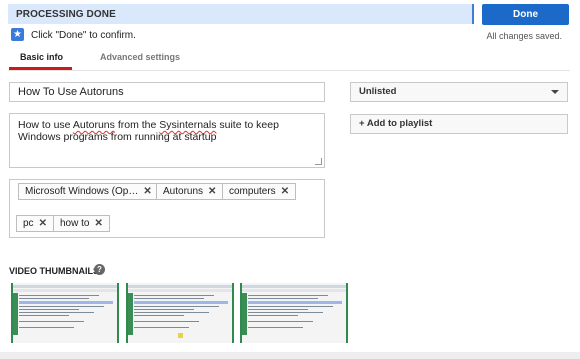 This screenshot has width=580, height=359. I want to click on tab-advanced-settings: Advanced settings, so click(140, 57).